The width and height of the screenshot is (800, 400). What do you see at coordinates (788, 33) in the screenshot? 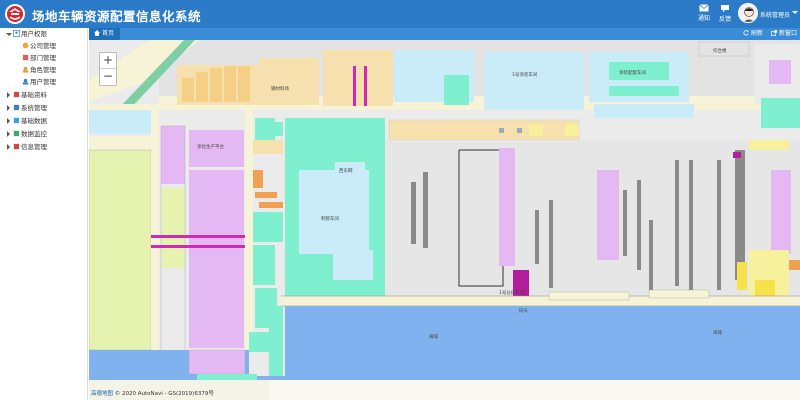
I see `new-window-label: 新窗口` at bounding box center [788, 33].